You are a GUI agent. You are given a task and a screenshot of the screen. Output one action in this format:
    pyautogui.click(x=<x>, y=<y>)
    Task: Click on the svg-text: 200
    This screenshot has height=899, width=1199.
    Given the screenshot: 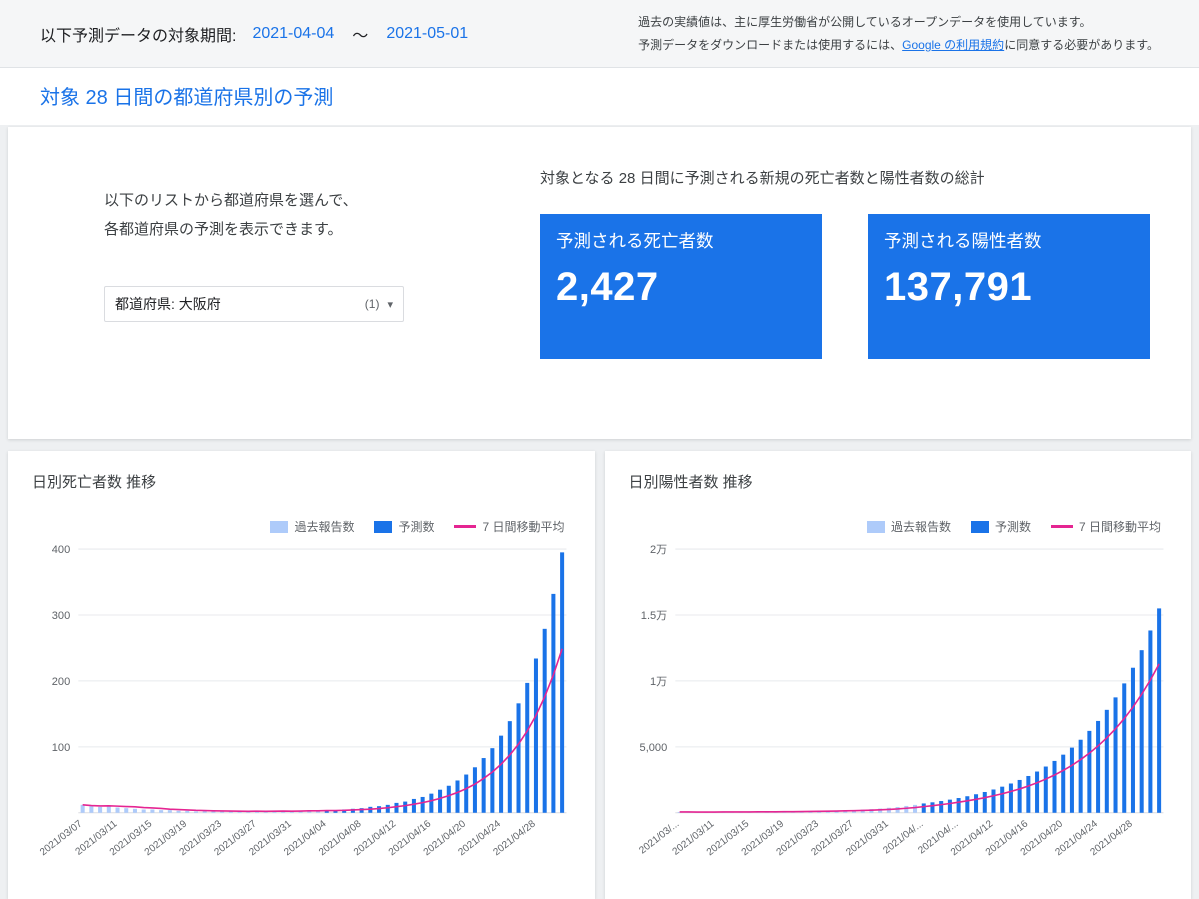 What is the action you would take?
    pyautogui.click(x=61, y=682)
    